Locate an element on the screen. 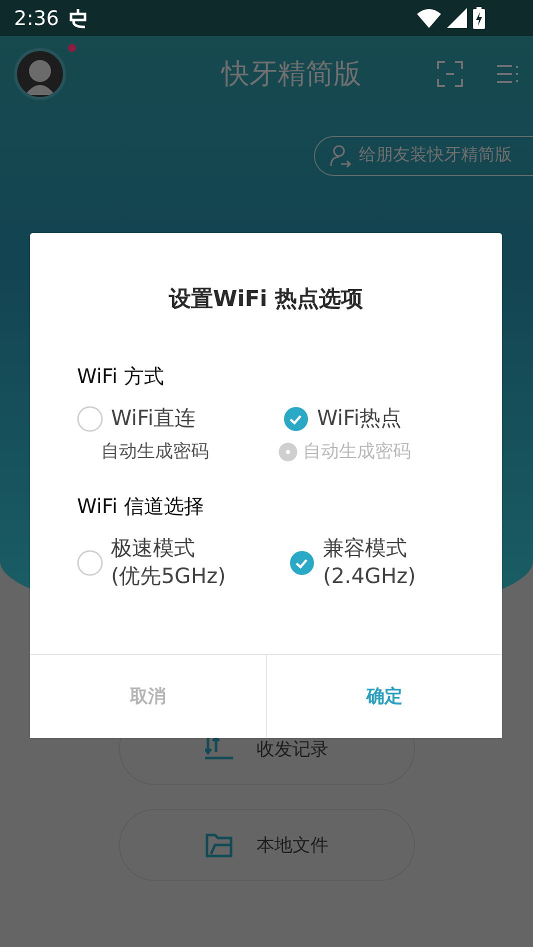 The image size is (533, 947). signal-icon is located at coordinates (457, 18).